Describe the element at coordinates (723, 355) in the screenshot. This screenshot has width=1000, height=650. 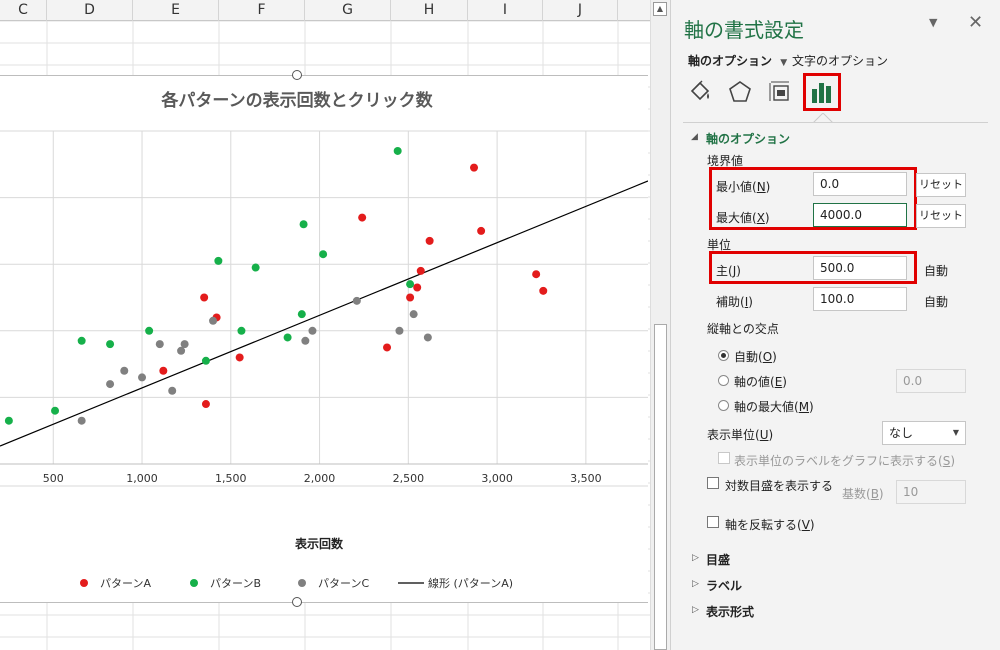
I see `cross-auto-radio` at that location.